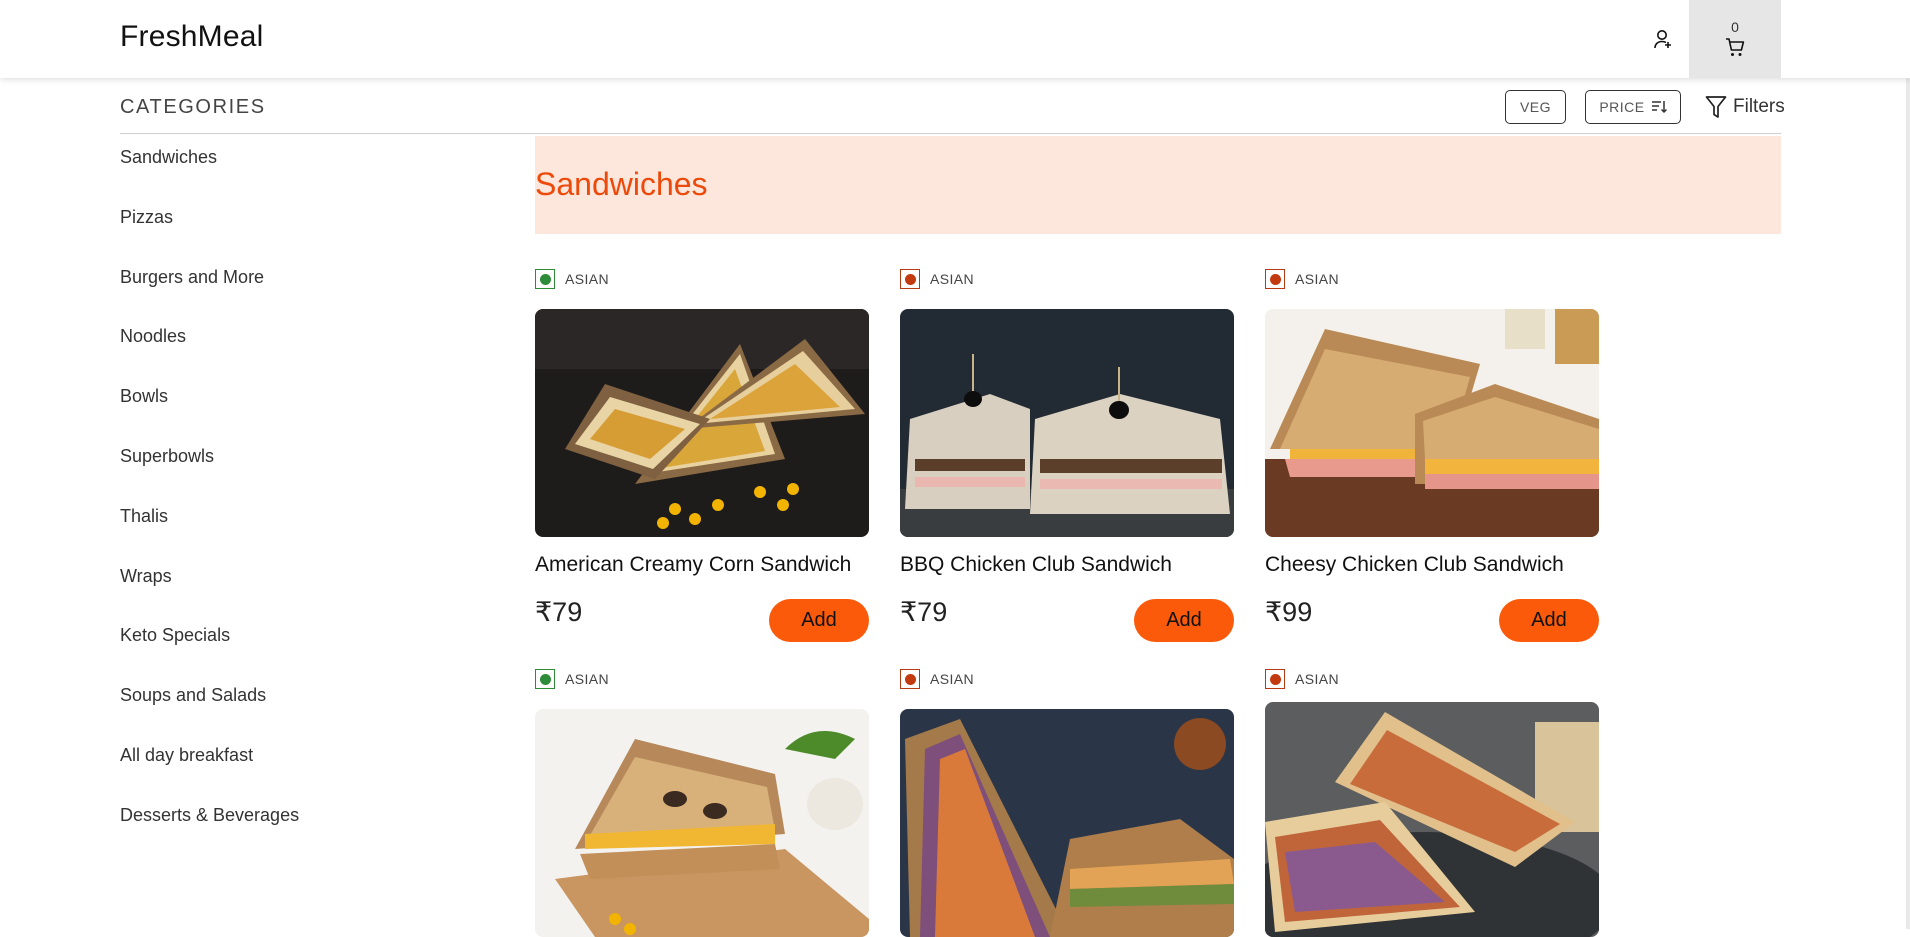 The height and width of the screenshot is (937, 1910). Describe the element at coordinates (1659, 107) in the screenshot. I see `sort-icon` at that location.